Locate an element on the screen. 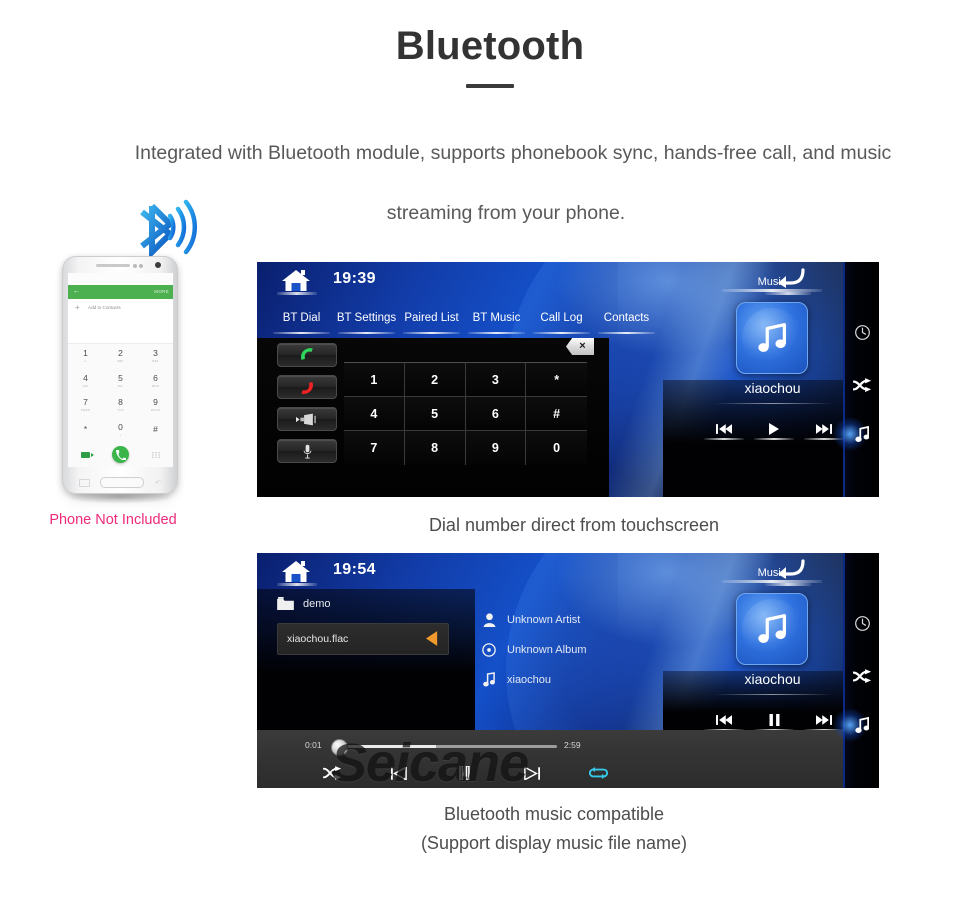  phone-key-sub: TUV is located at coordinates (120, 410).